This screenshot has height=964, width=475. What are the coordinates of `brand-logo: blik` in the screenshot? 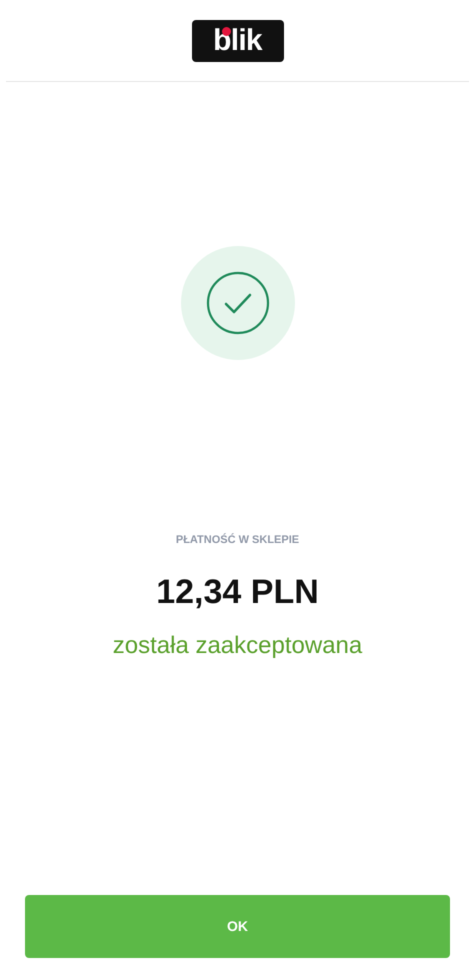 It's located at (238, 41).